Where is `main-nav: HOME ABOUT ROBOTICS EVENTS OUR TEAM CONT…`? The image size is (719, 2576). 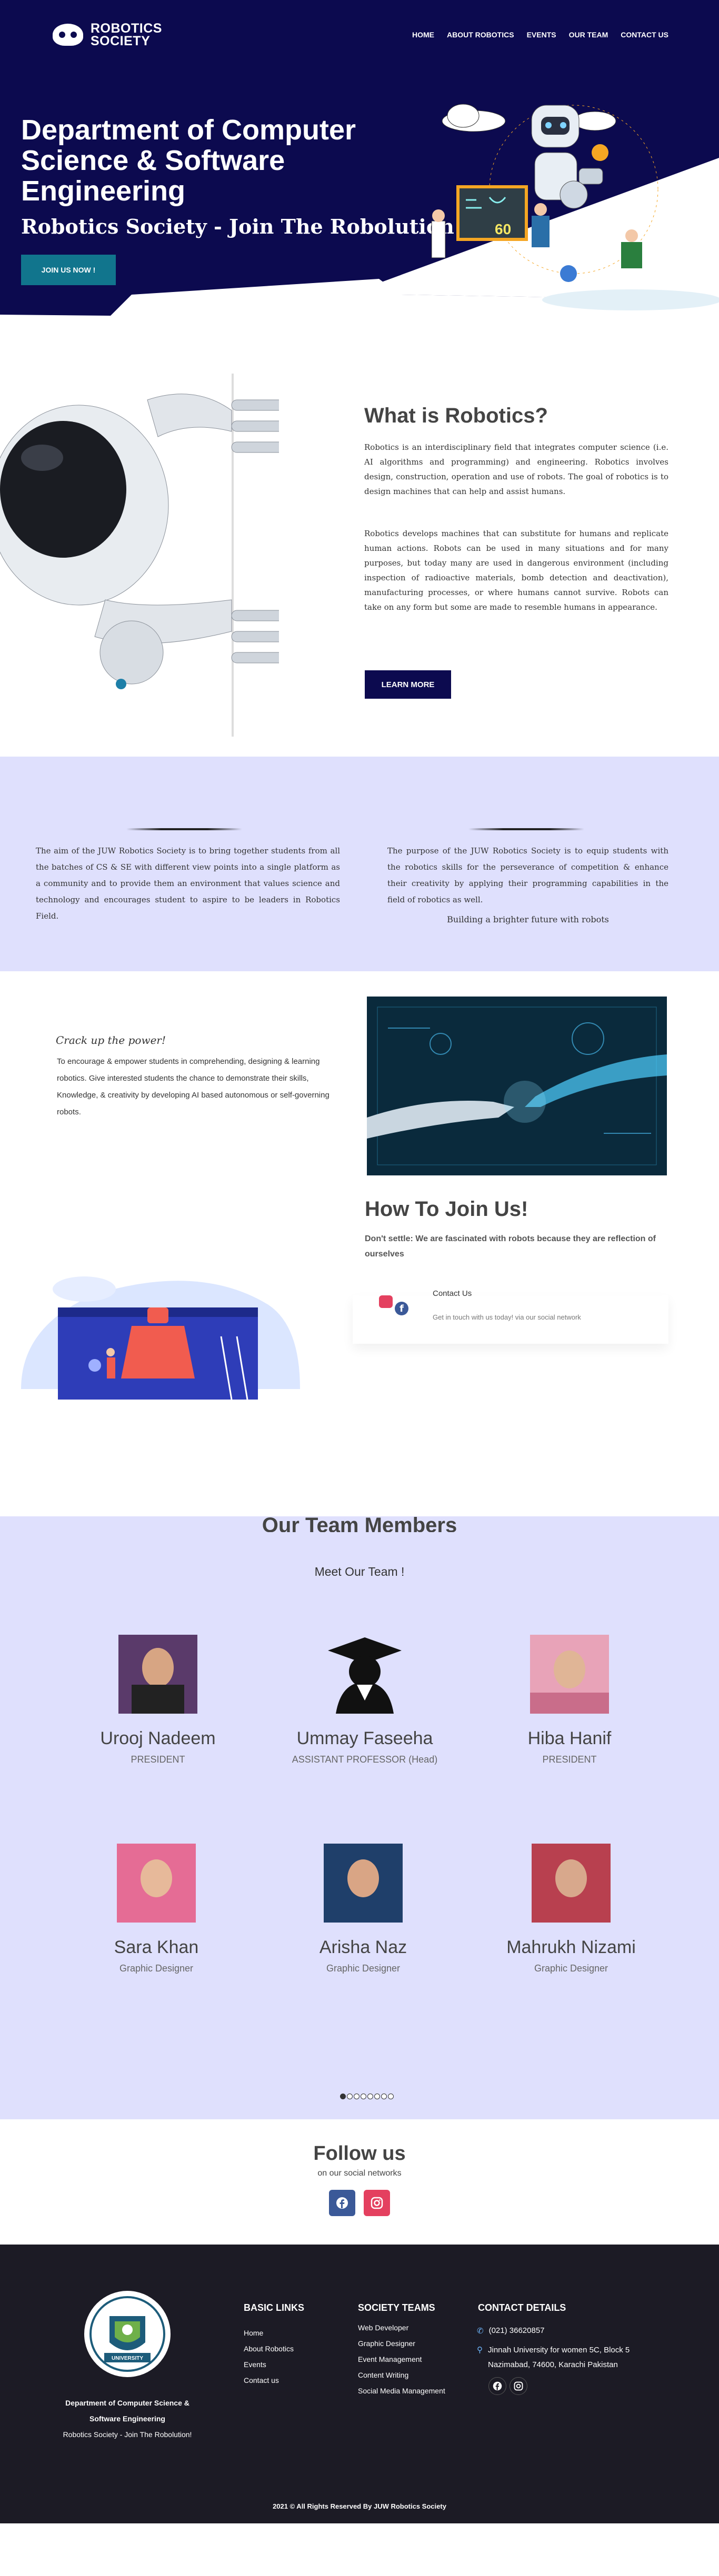 main-nav: HOME ABOUT ROBOTICS EVENTS OUR TEAM CONT… is located at coordinates (540, 35).